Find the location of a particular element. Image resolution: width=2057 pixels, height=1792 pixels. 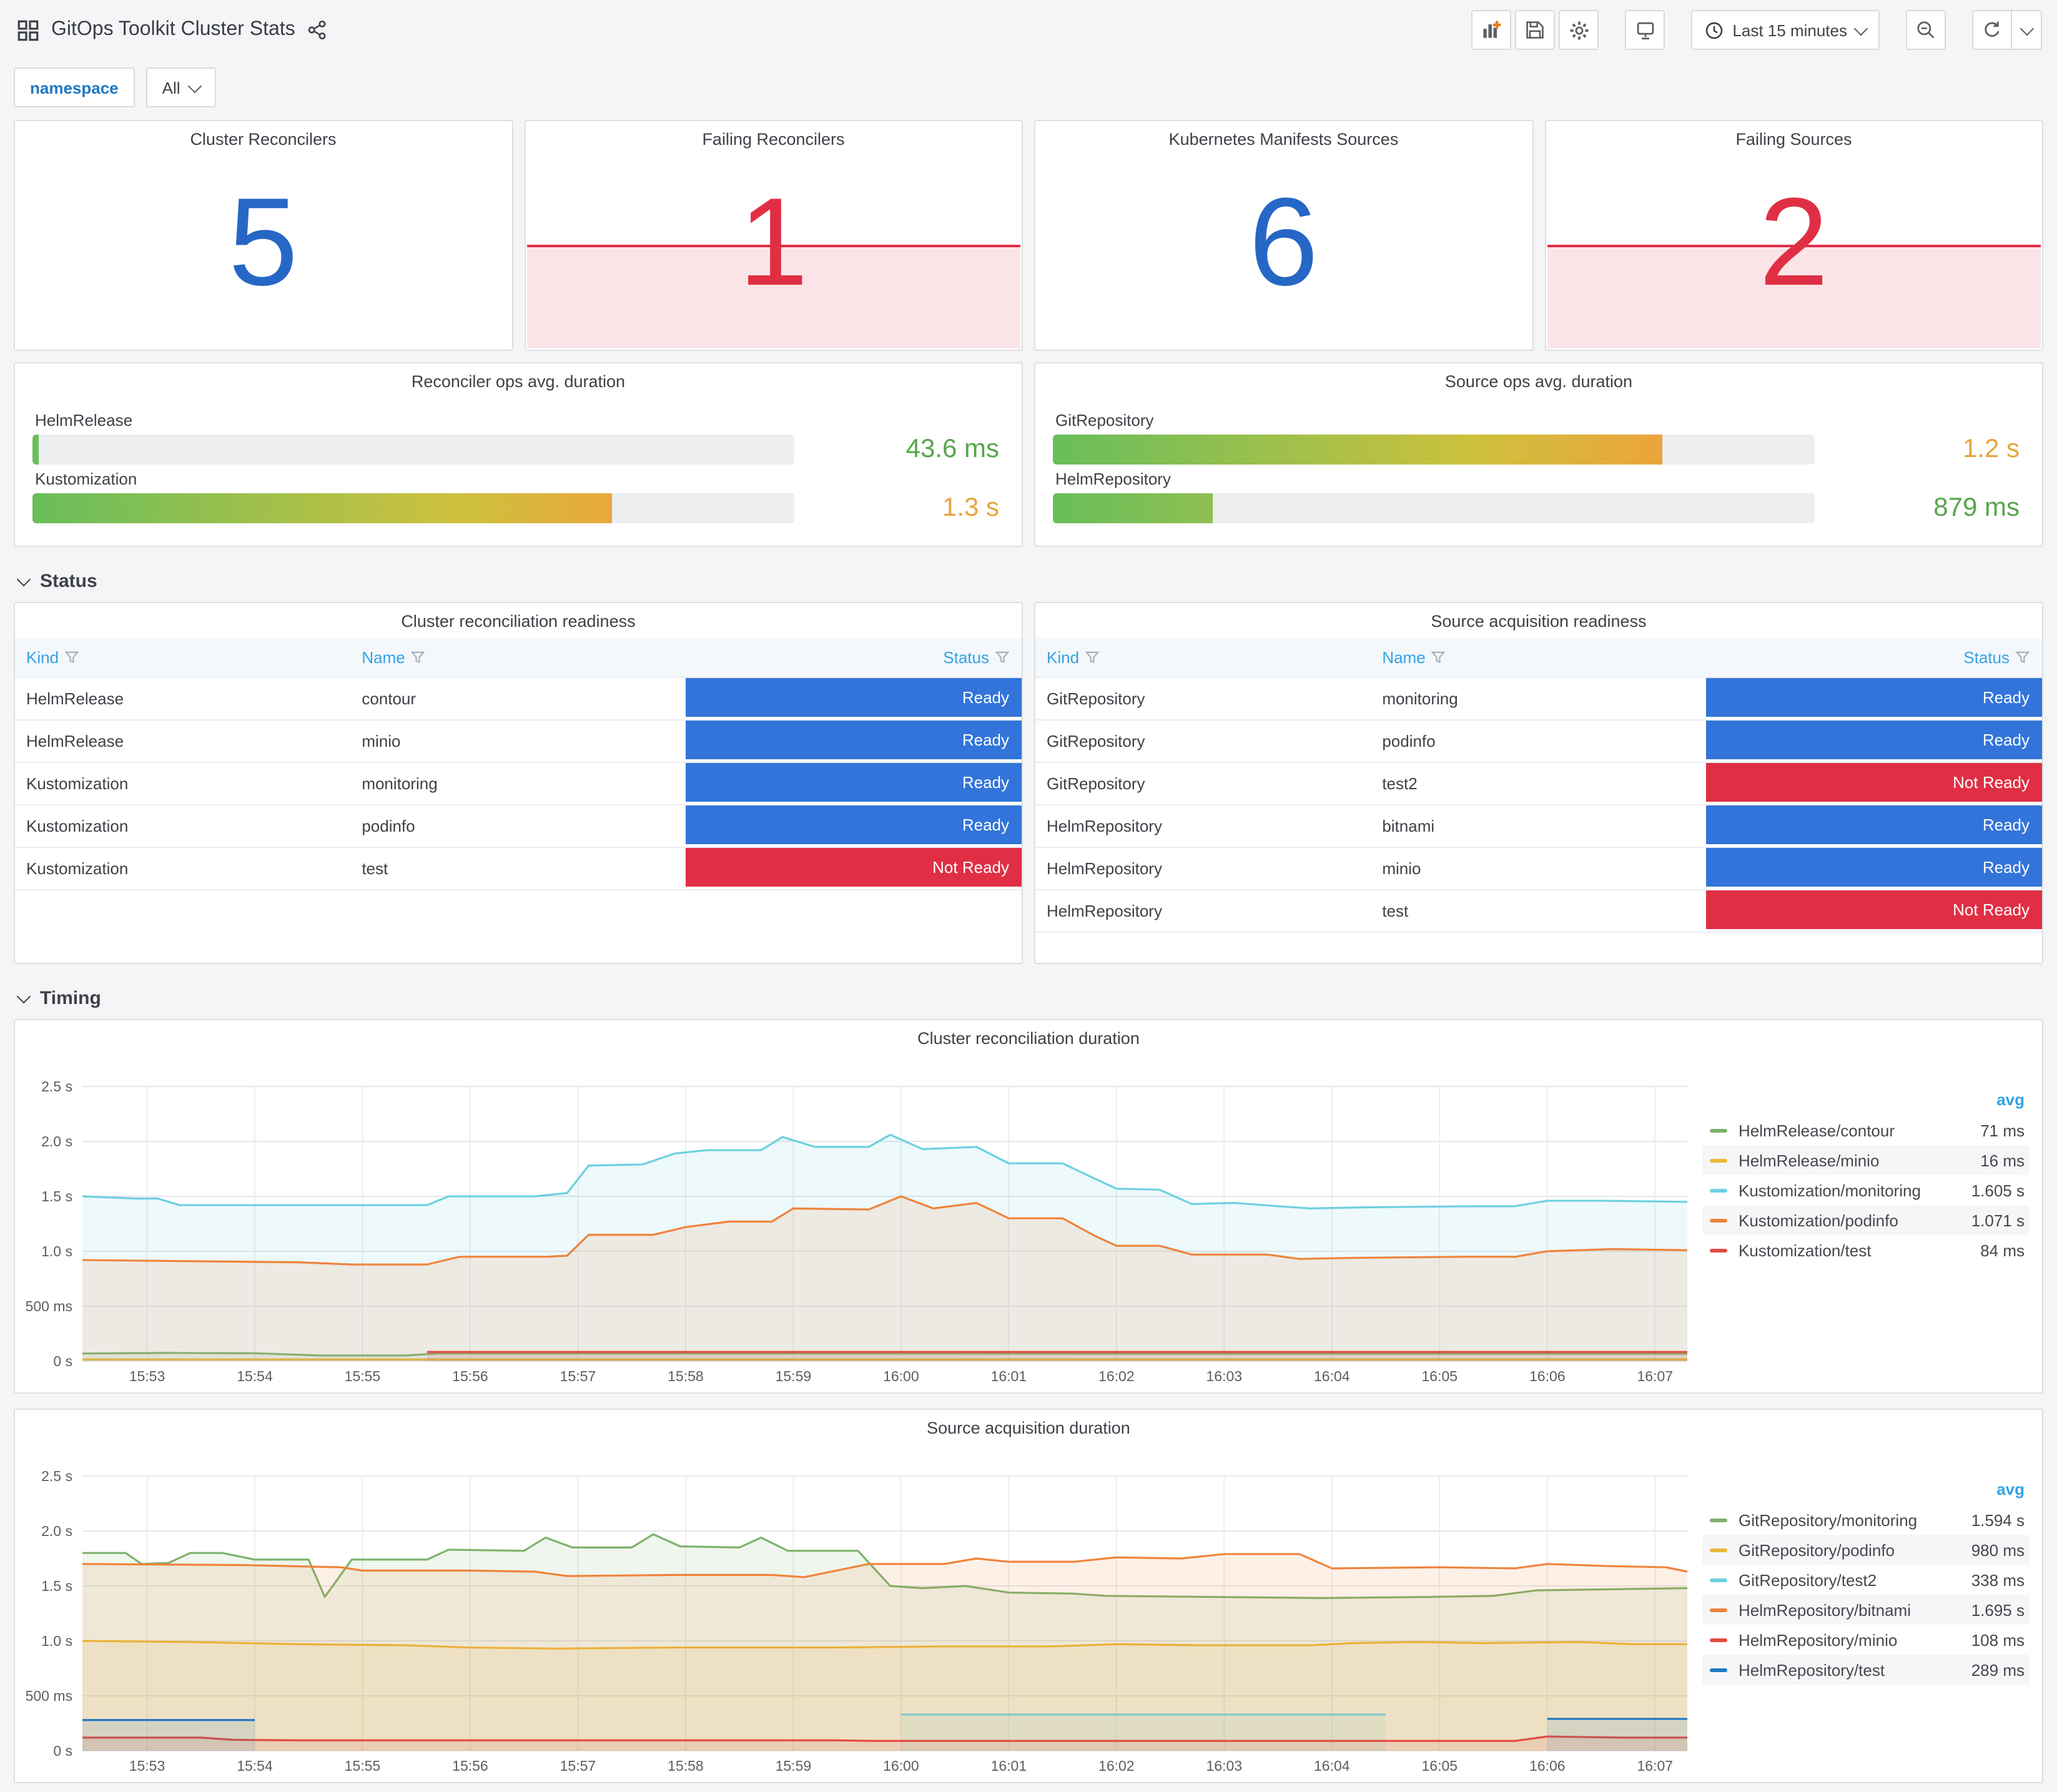

refresh-button is located at coordinates (1992, 30).